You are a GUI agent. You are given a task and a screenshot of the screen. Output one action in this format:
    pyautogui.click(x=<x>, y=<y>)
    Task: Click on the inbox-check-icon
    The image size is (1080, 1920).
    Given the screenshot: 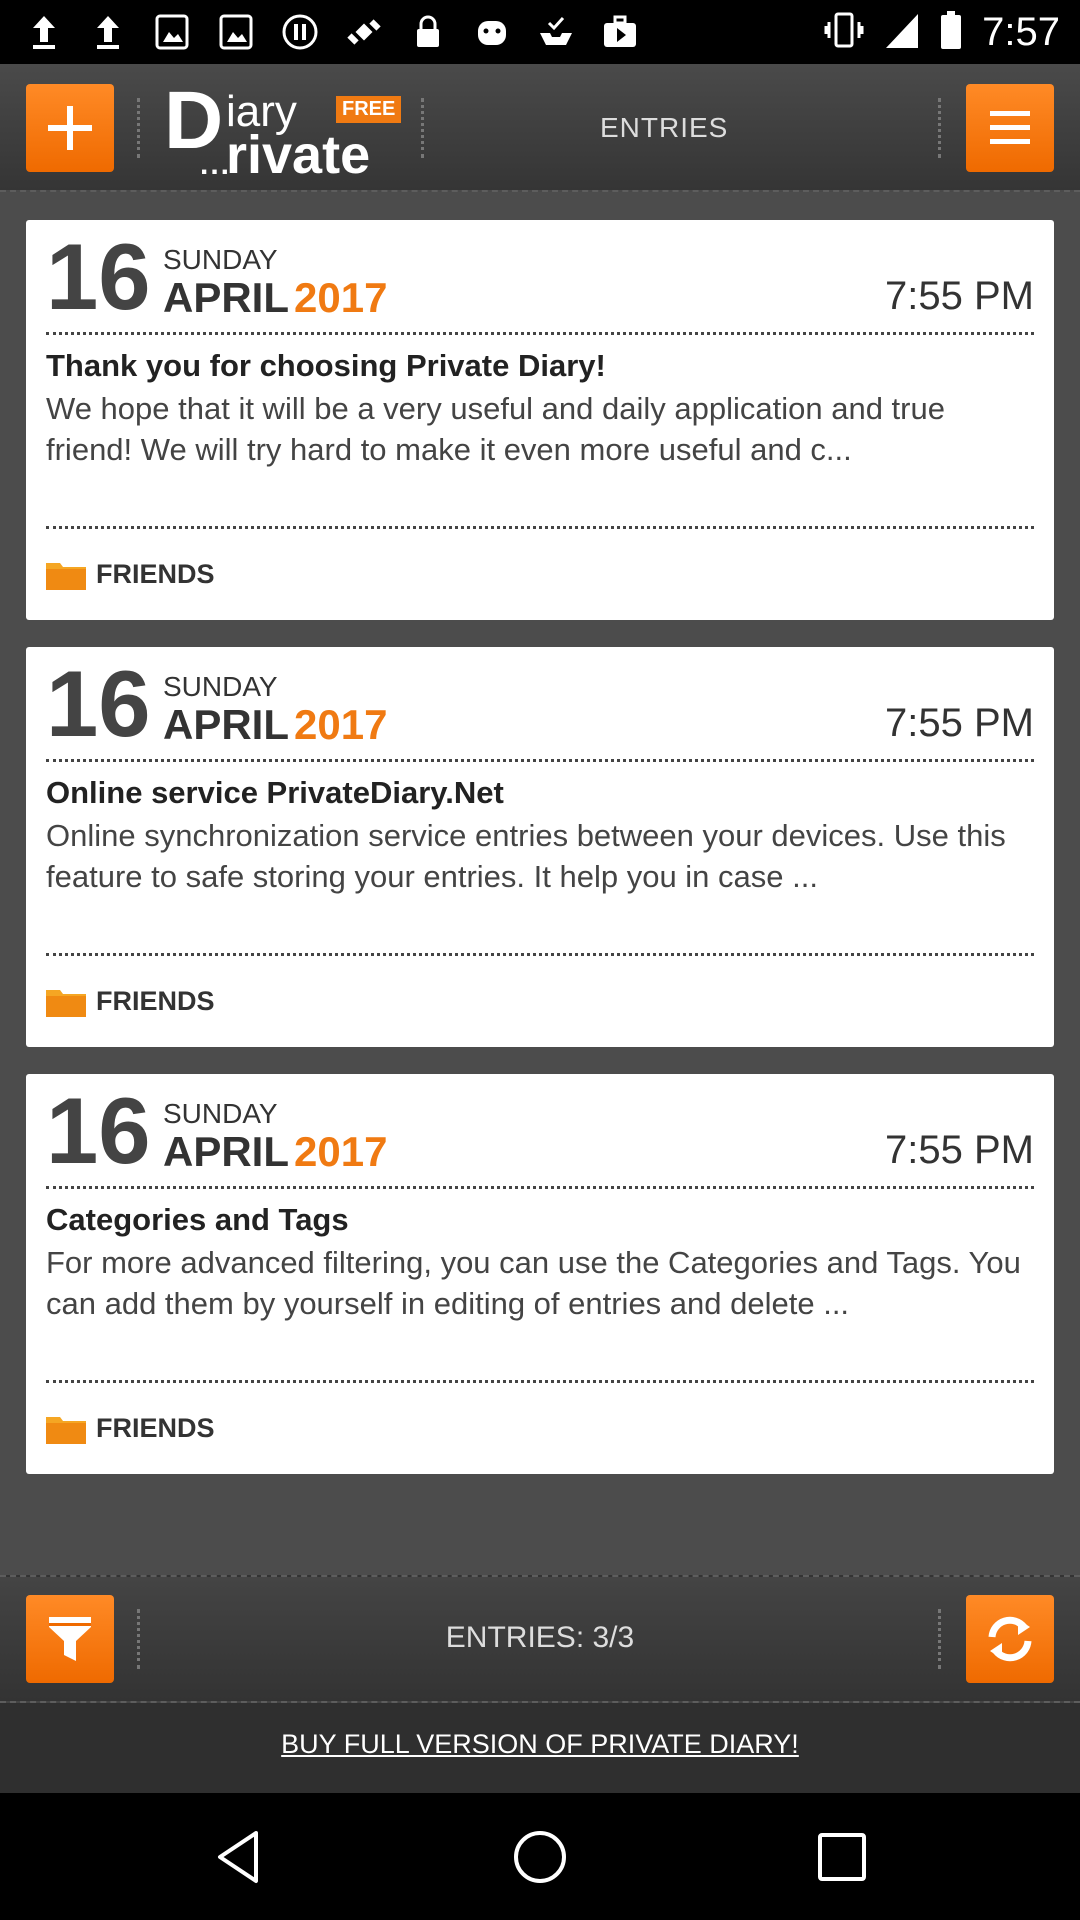 What is the action you would take?
    pyautogui.click(x=556, y=32)
    